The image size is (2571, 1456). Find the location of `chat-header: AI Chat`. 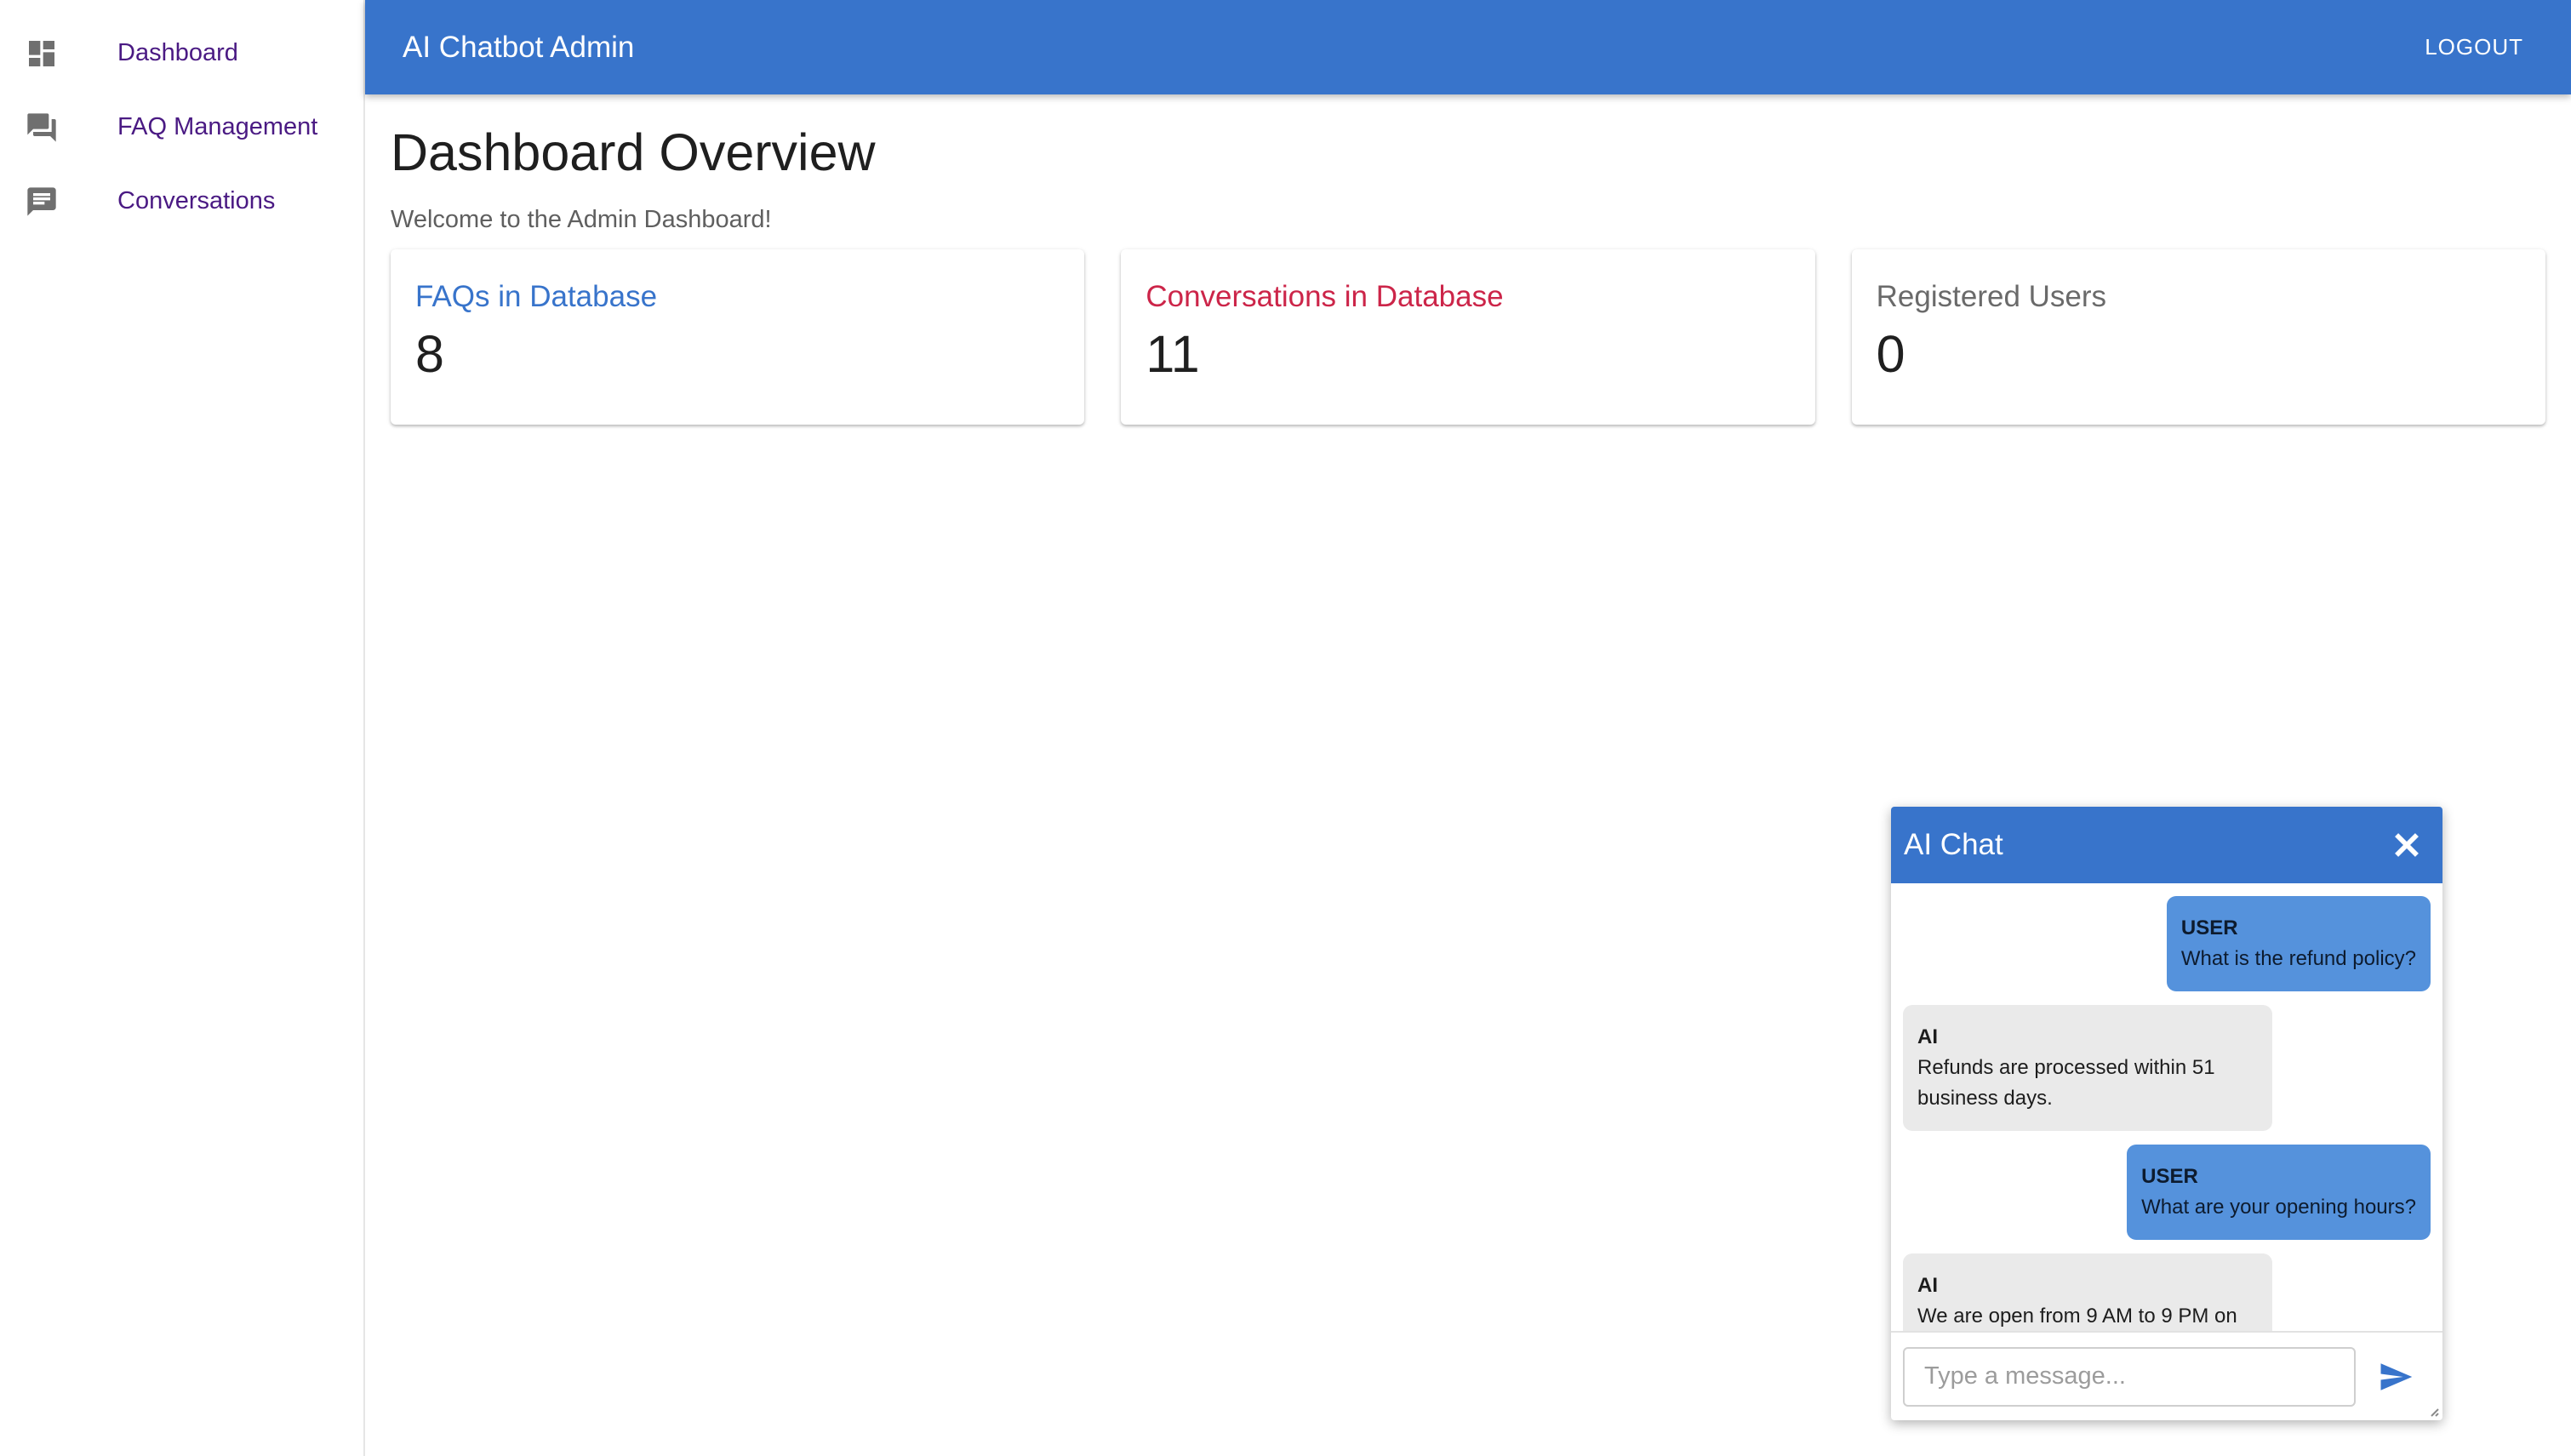

chat-header: AI Chat is located at coordinates (2166, 845).